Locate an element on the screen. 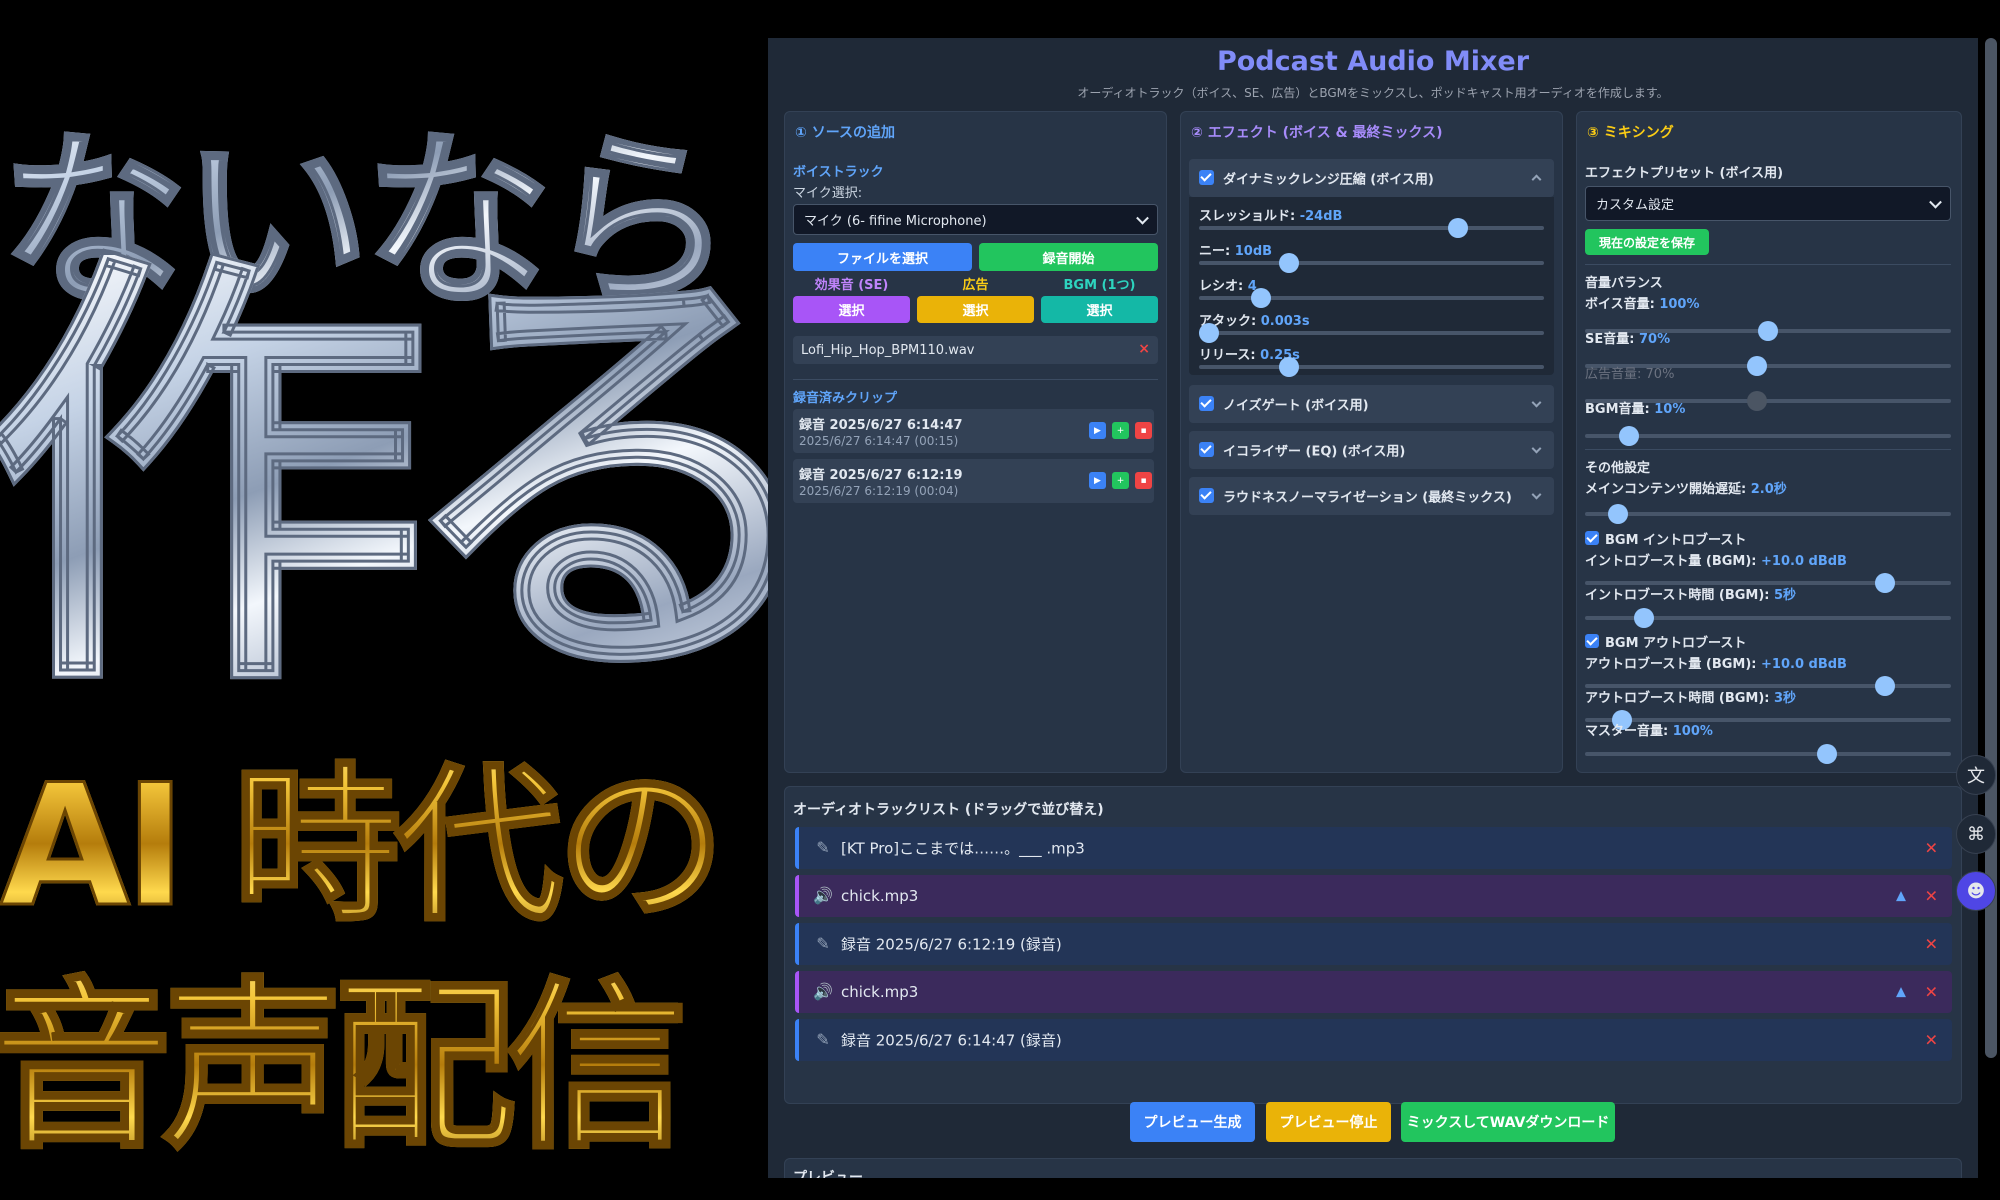  bgm-select-button: 選択 is located at coordinates (1099, 309).